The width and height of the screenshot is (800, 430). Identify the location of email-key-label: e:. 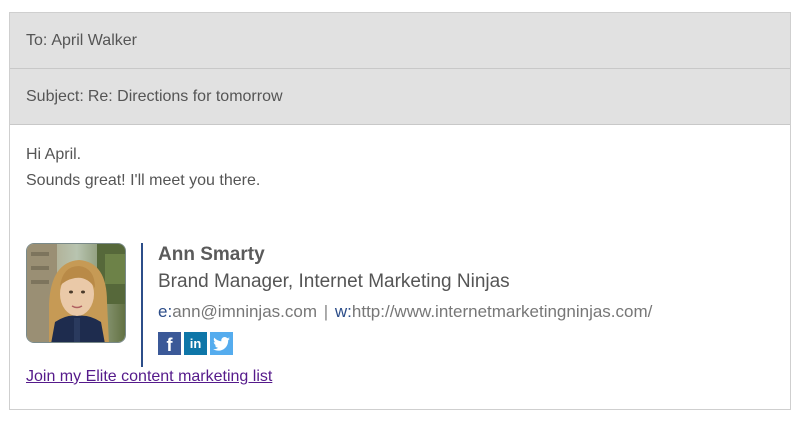
(165, 311).